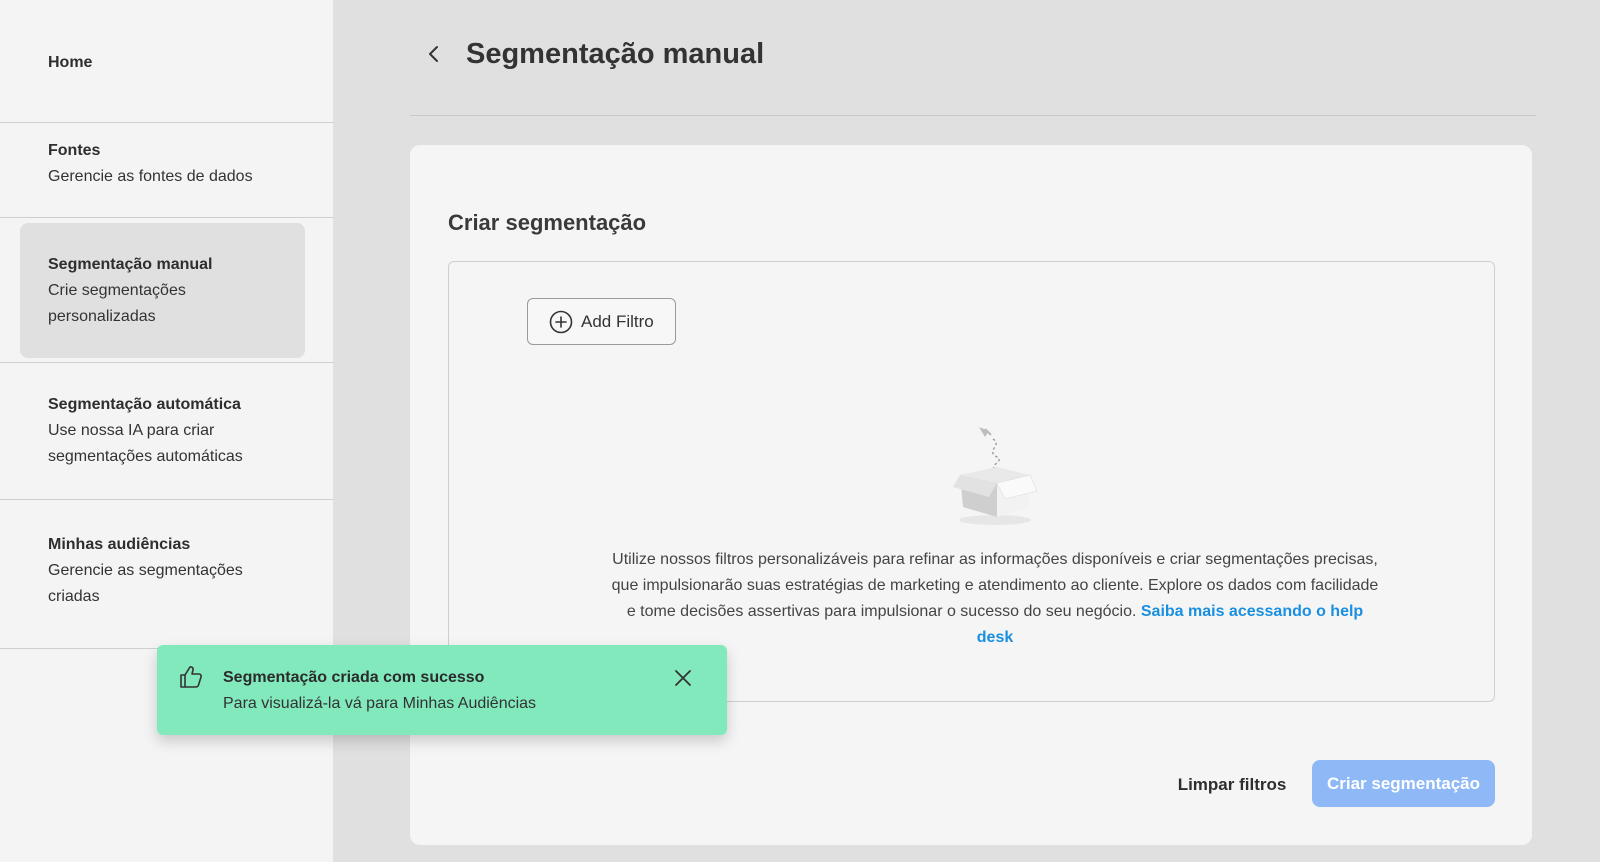 The image size is (1600, 862). I want to click on sidebar-item-title: Home, so click(70, 62).